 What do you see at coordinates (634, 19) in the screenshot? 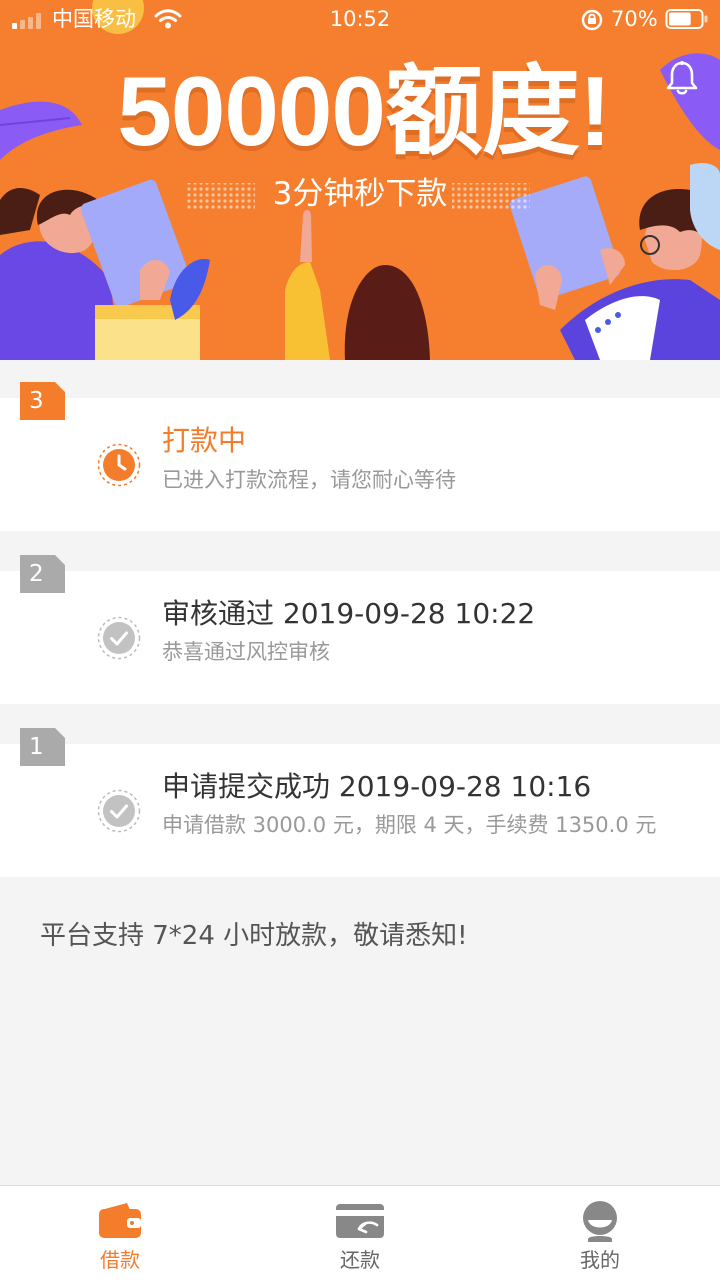
I see `battery-percent: 70%` at bounding box center [634, 19].